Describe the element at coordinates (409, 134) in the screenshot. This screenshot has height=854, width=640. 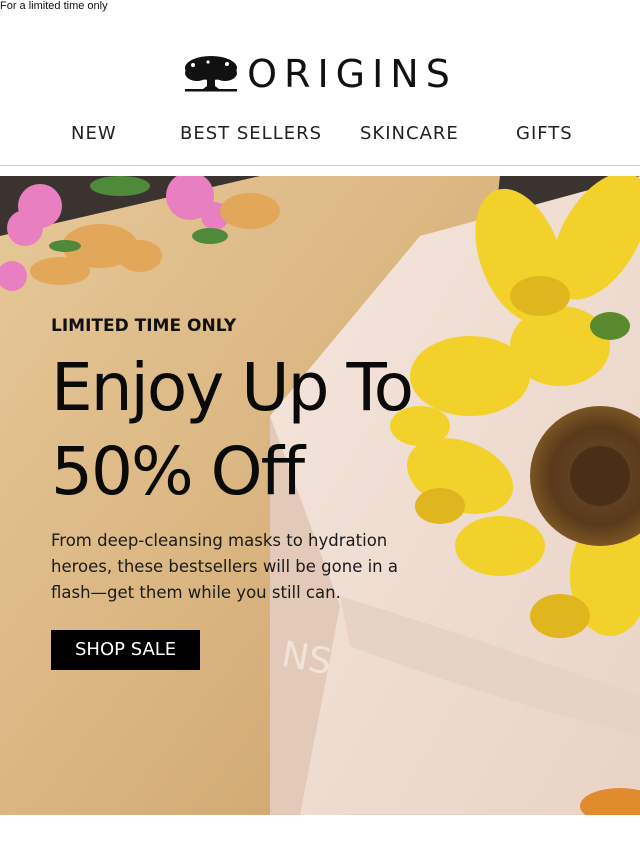
I see `nav-item-skincare: SKINCARE` at that location.